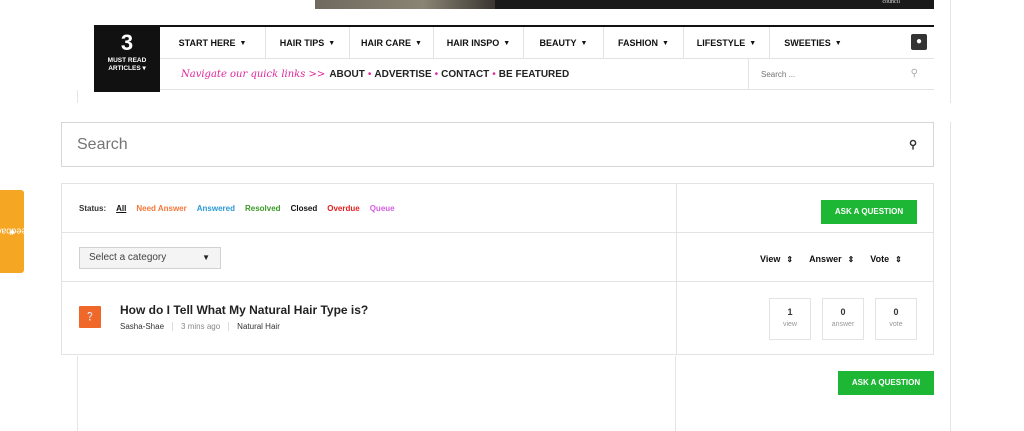 The image size is (1024, 431). I want to click on menu-label: BEAUTY, so click(558, 43).